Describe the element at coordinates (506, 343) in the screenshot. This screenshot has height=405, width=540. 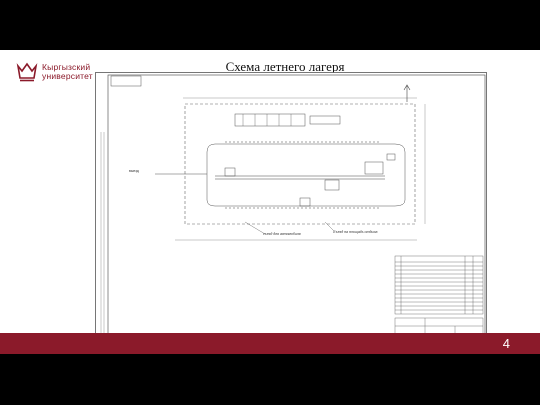
I see `page-number: 4` at that location.